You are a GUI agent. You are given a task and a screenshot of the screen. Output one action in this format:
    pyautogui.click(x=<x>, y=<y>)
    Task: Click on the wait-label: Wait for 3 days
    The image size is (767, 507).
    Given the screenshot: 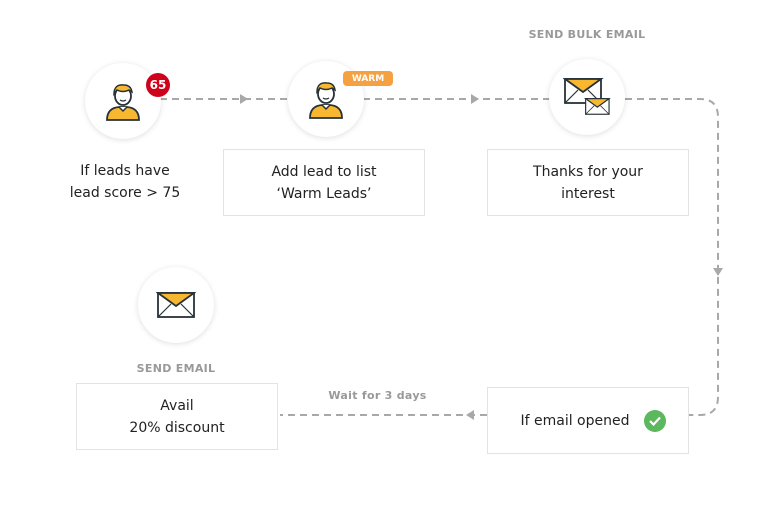 What is the action you would take?
    pyautogui.click(x=377, y=395)
    